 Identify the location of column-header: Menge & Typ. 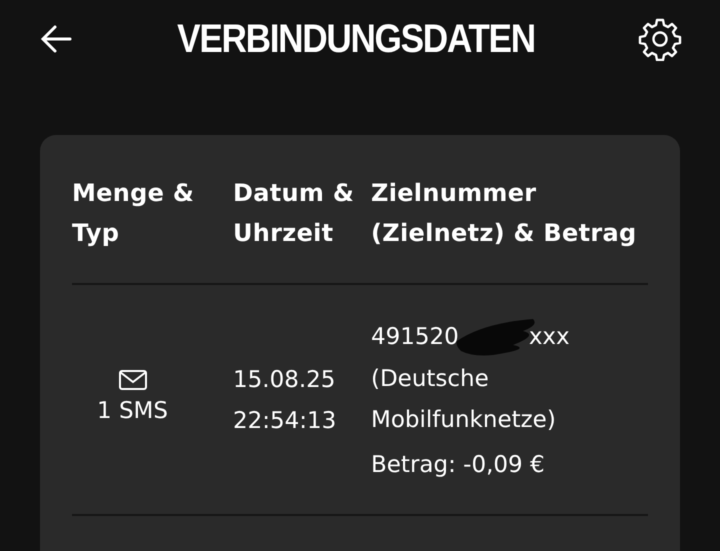
(134, 213).